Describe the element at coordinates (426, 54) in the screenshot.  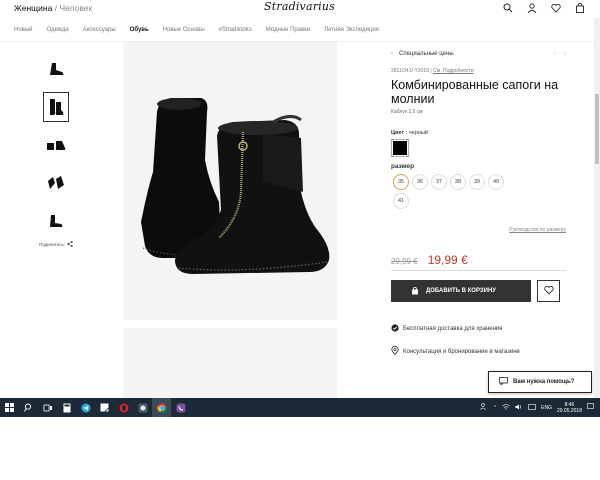
I see `section-label: Специальные цены` at that location.